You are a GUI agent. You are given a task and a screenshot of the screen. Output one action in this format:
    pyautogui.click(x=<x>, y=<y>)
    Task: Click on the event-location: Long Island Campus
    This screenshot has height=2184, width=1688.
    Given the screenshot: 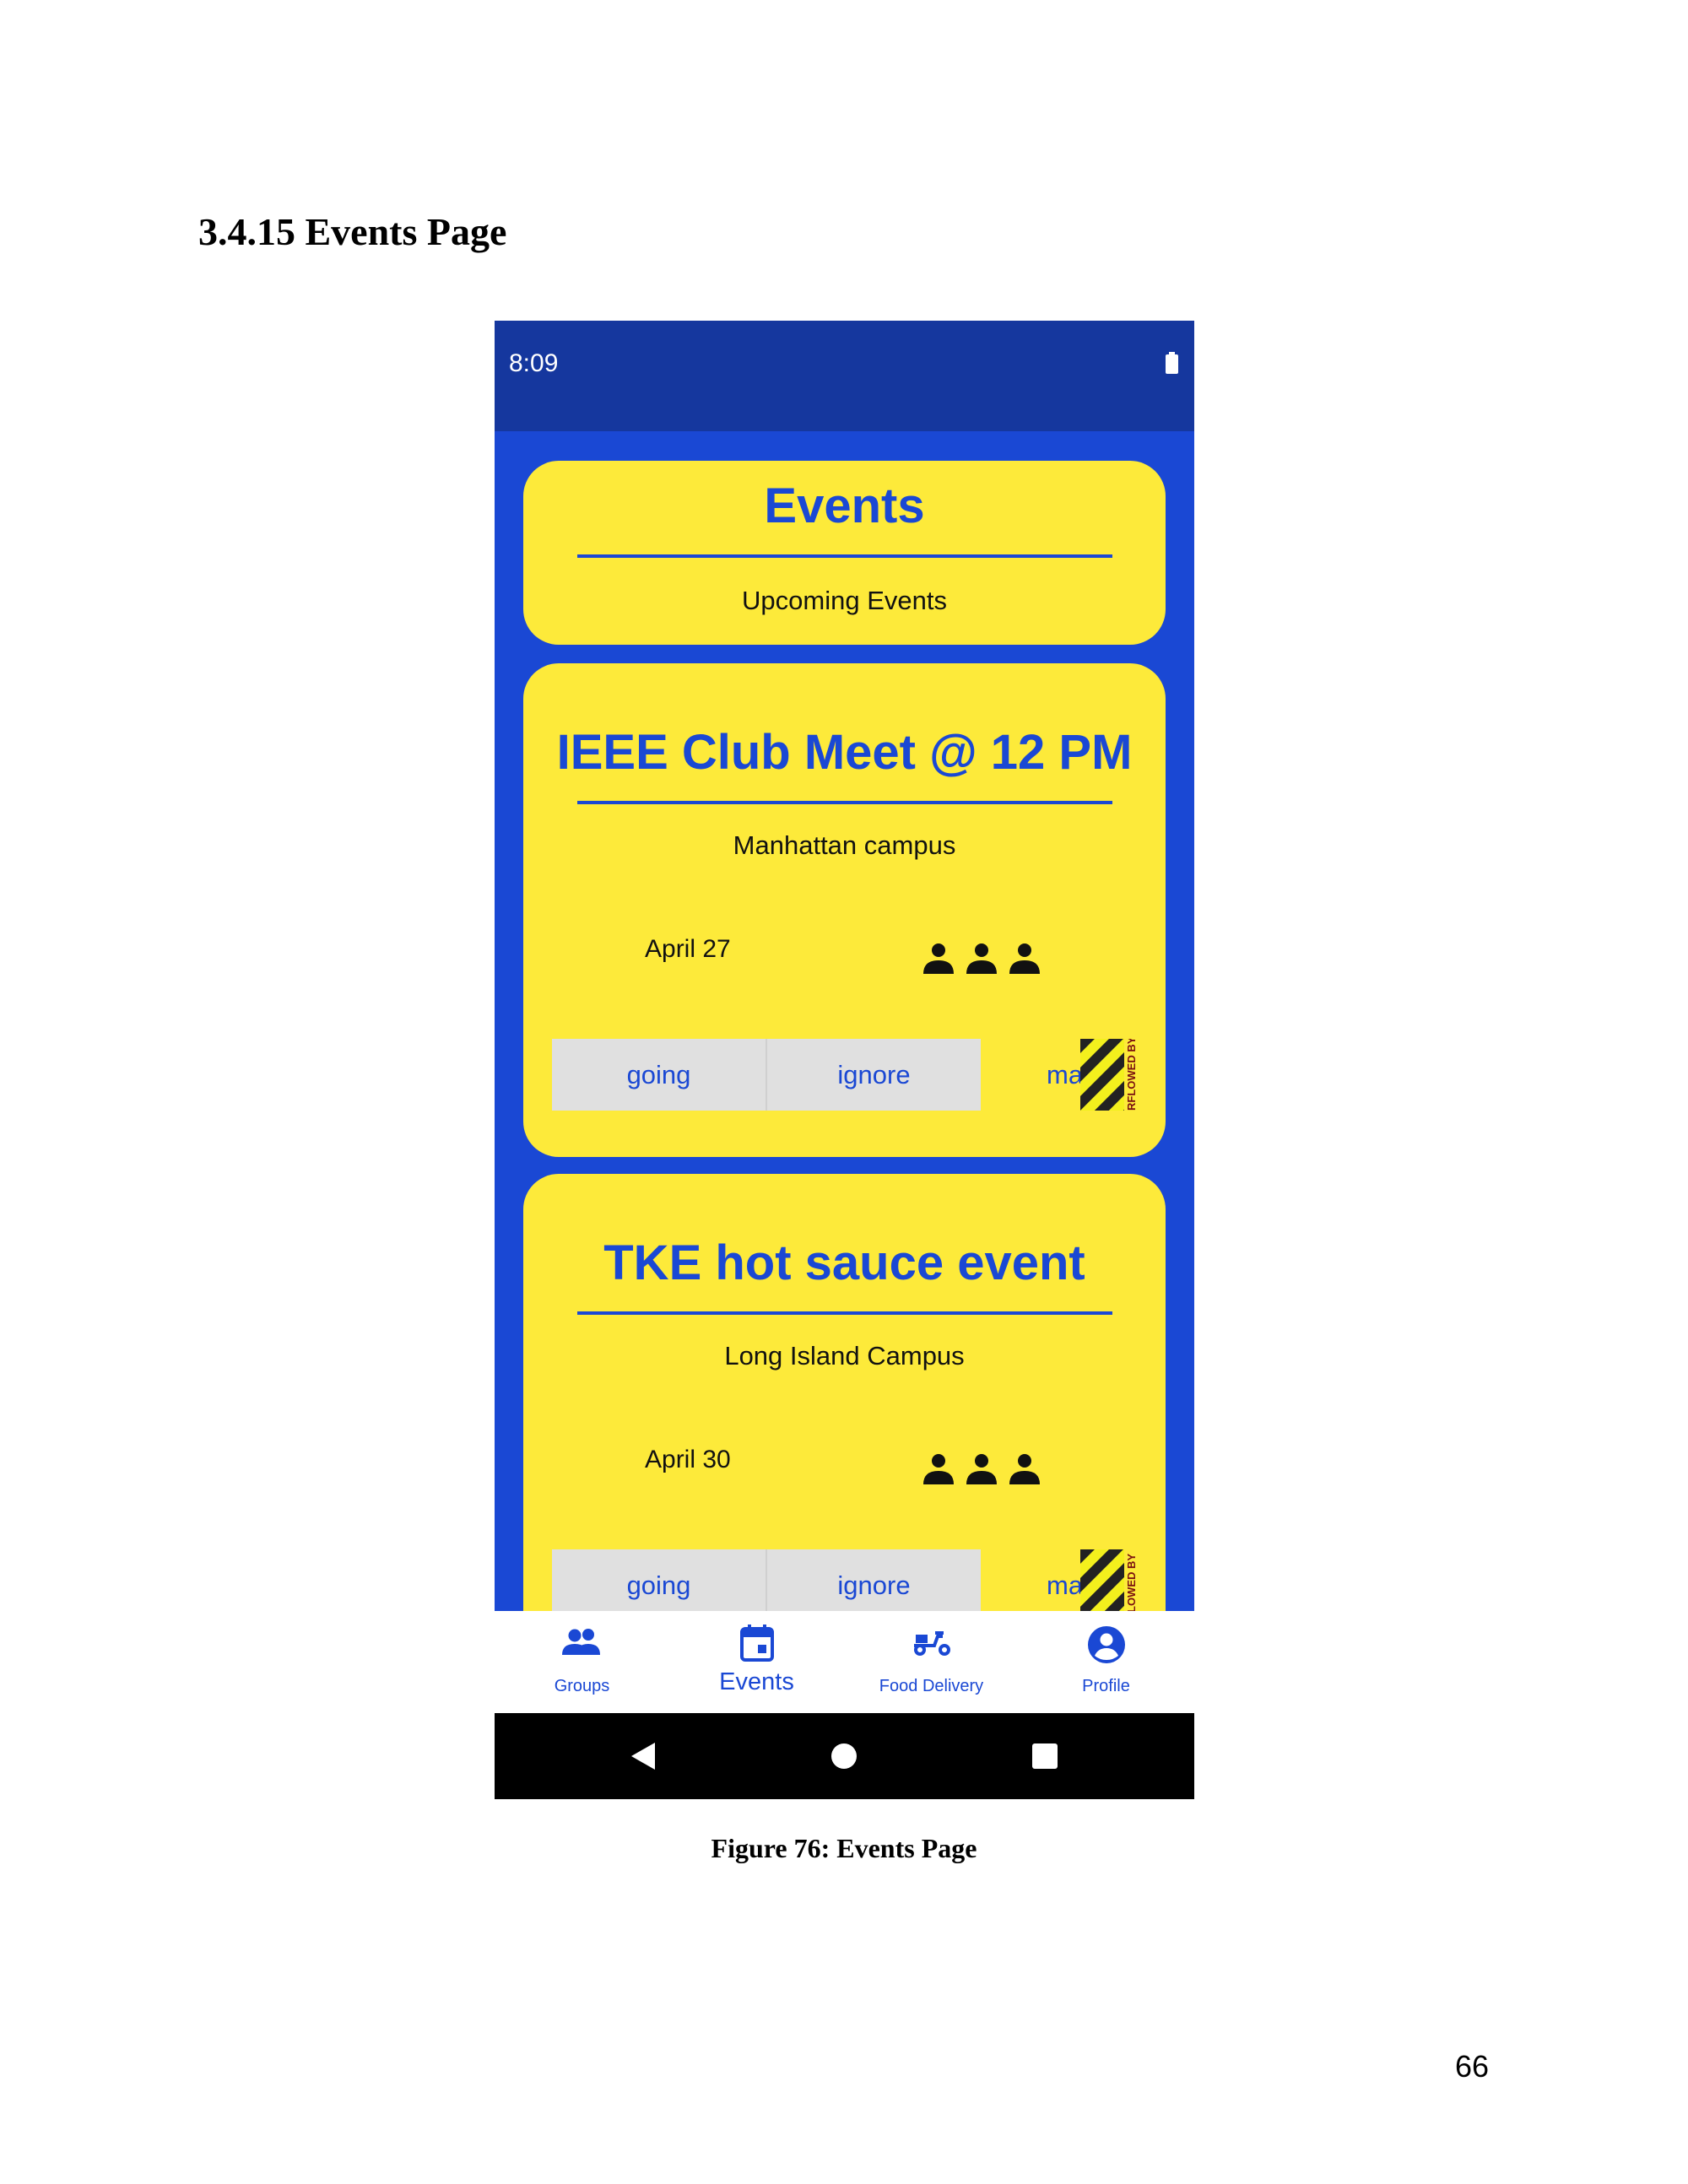 What is the action you would take?
    pyautogui.click(x=844, y=1355)
    